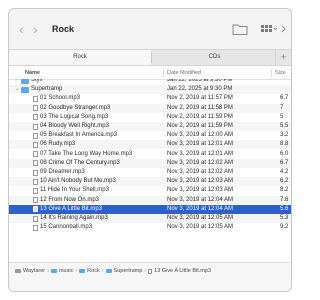 This screenshot has width=320, height=300. What do you see at coordinates (17, 89) in the screenshot?
I see `disclosure-expanded-icon: ⌄` at bounding box center [17, 89].